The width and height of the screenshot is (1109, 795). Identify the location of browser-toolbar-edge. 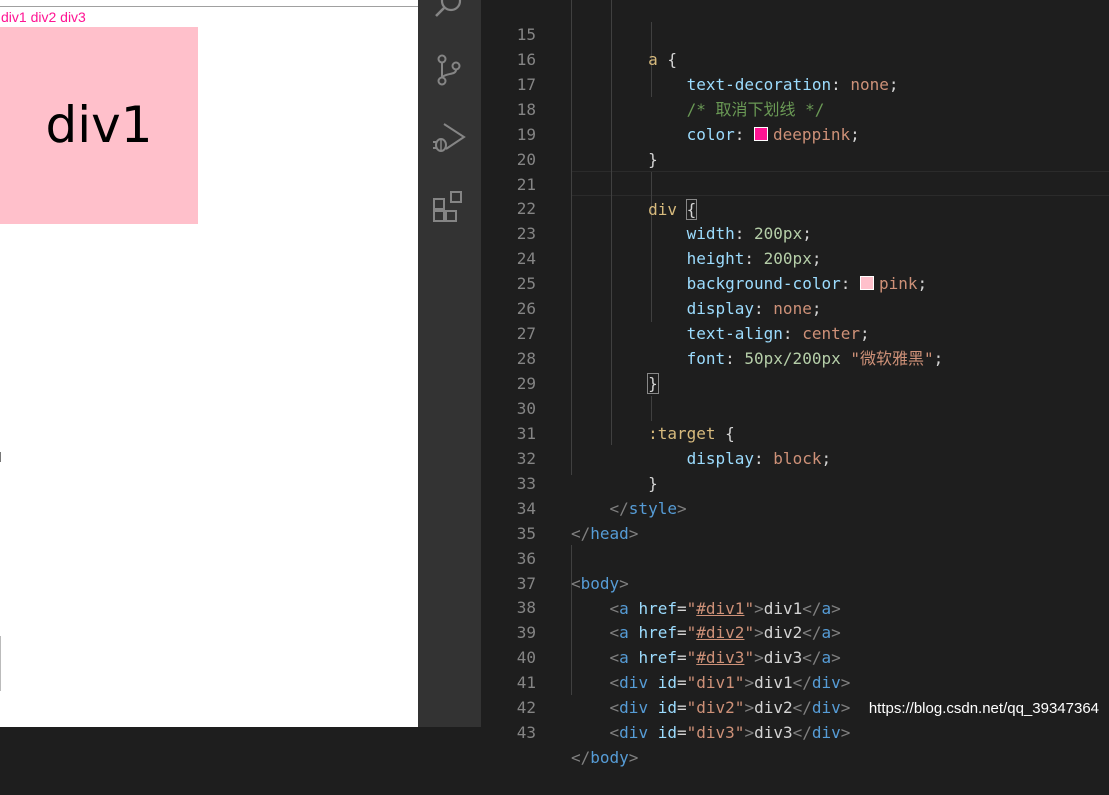
(209, 3).